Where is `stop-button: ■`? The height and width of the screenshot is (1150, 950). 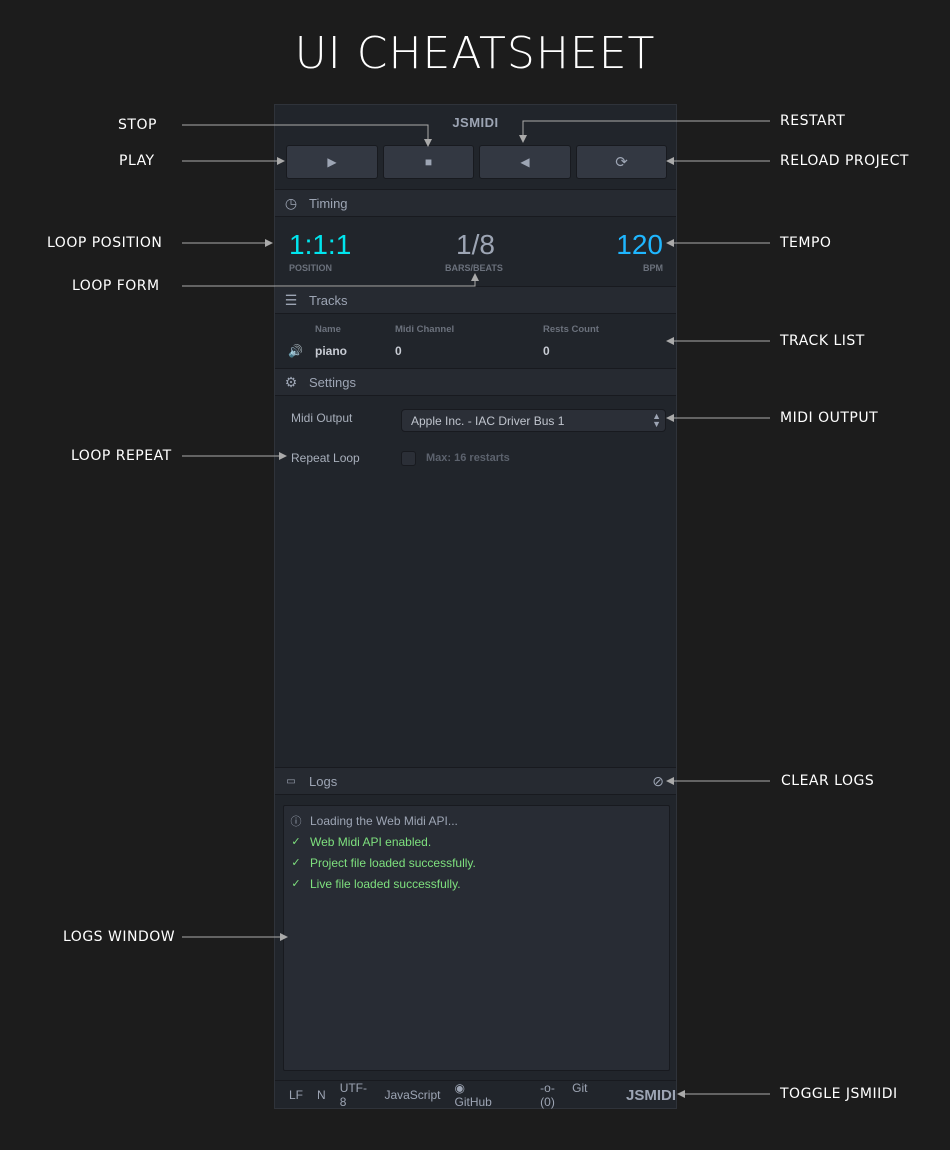 stop-button: ■ is located at coordinates (428, 162).